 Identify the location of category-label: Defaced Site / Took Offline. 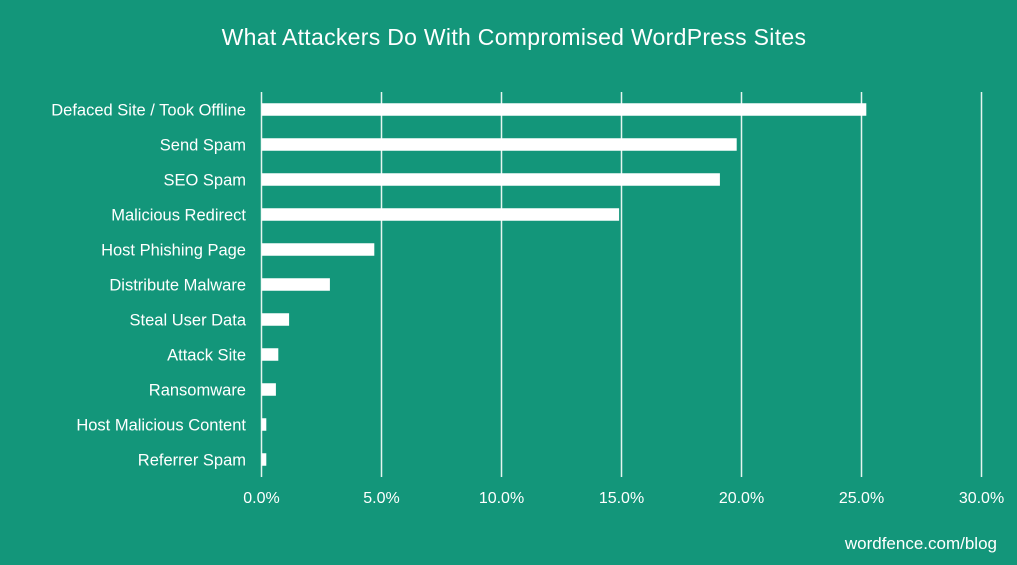
(148, 111).